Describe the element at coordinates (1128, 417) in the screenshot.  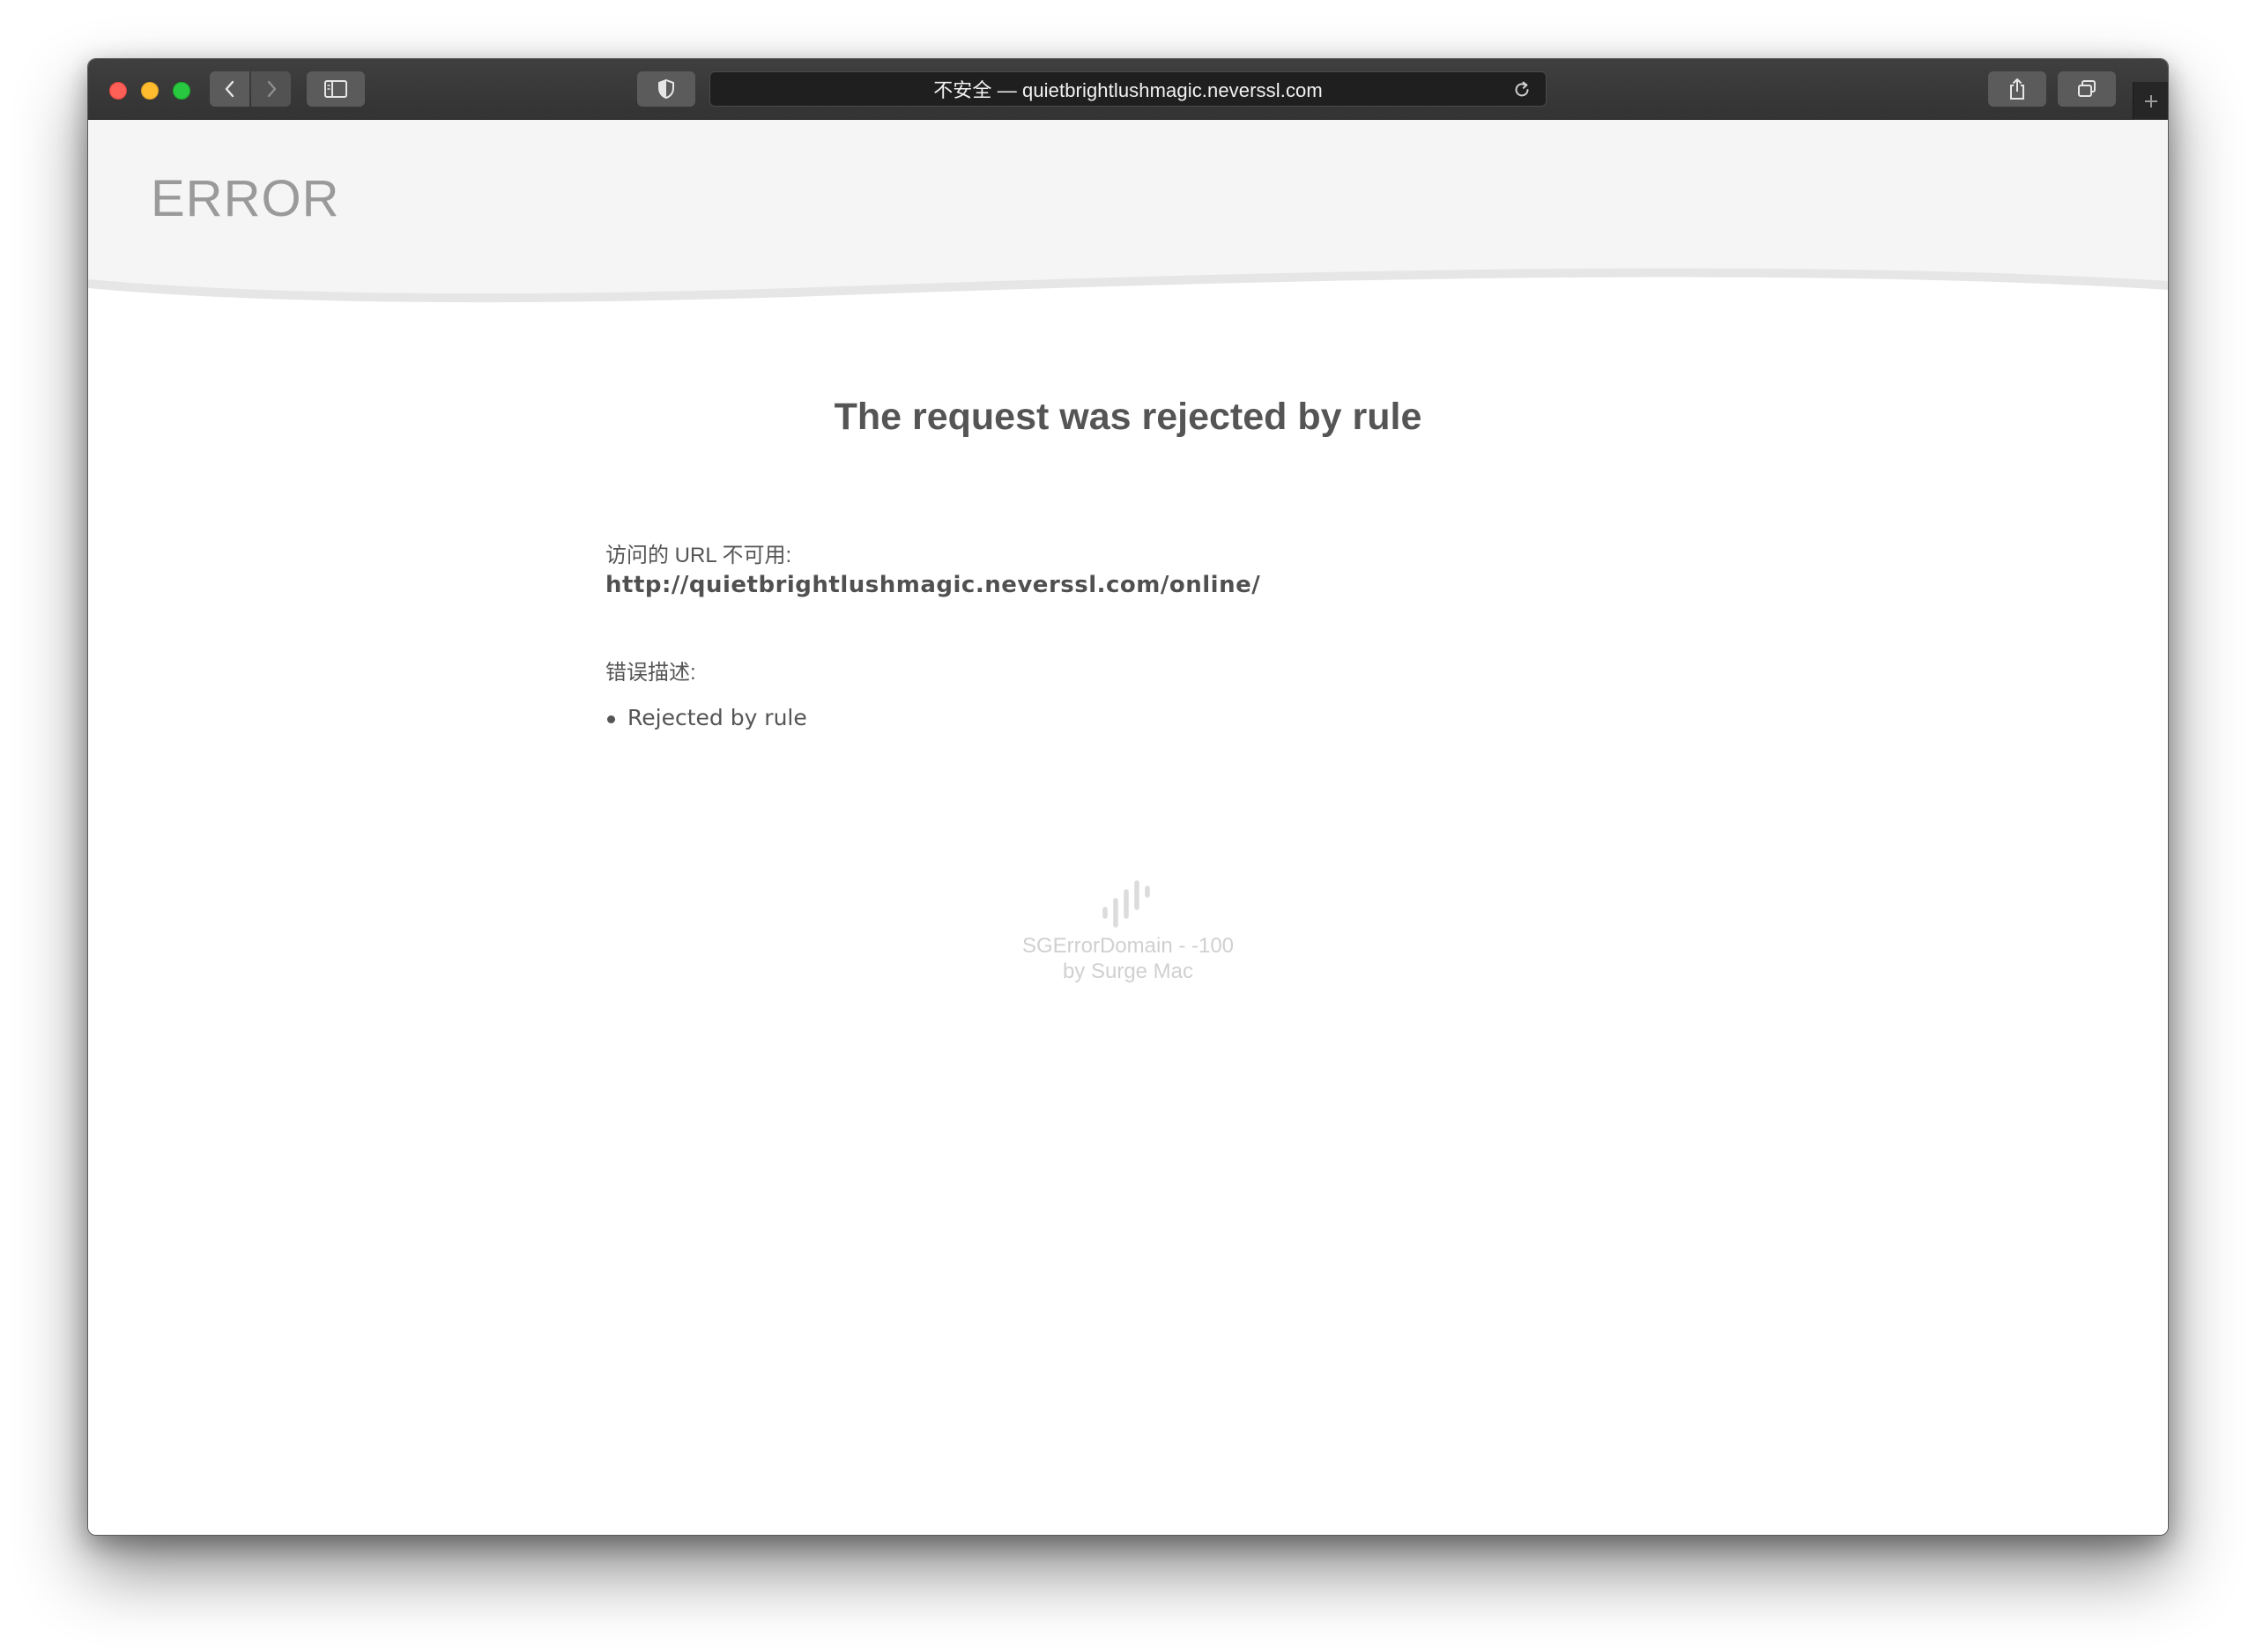
I see `error-heading: The request was rejected by rule` at that location.